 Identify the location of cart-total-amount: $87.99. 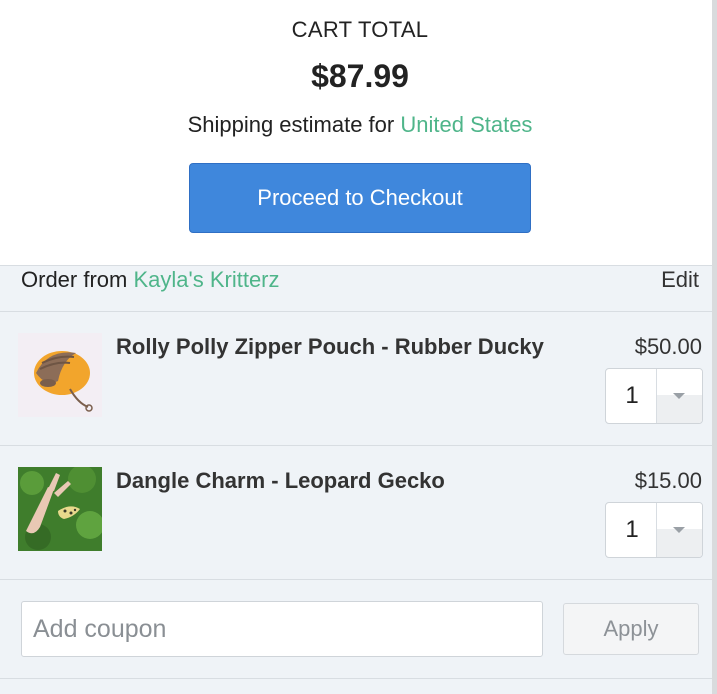
(360, 76).